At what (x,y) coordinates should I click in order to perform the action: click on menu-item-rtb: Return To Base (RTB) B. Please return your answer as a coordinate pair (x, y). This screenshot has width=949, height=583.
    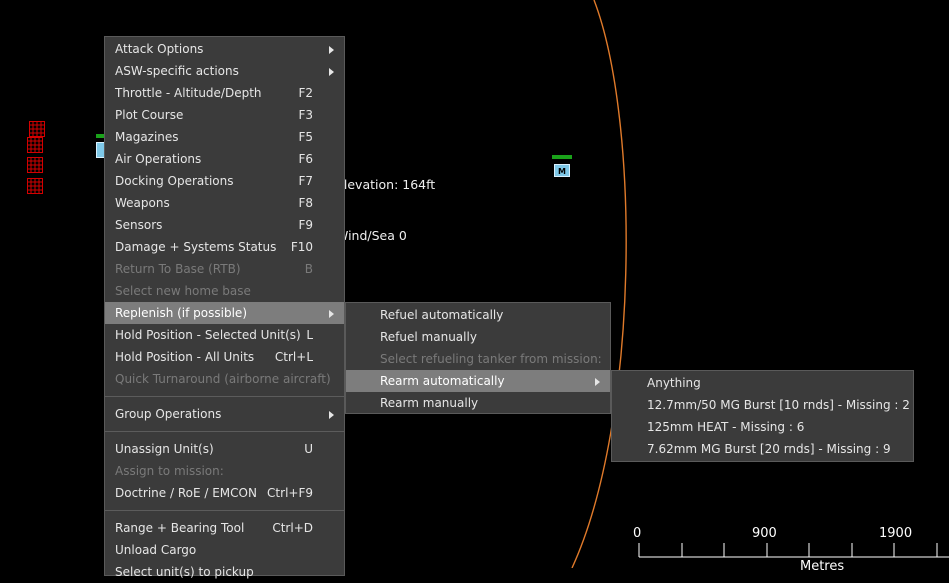
    Looking at the image, I should click on (224, 269).